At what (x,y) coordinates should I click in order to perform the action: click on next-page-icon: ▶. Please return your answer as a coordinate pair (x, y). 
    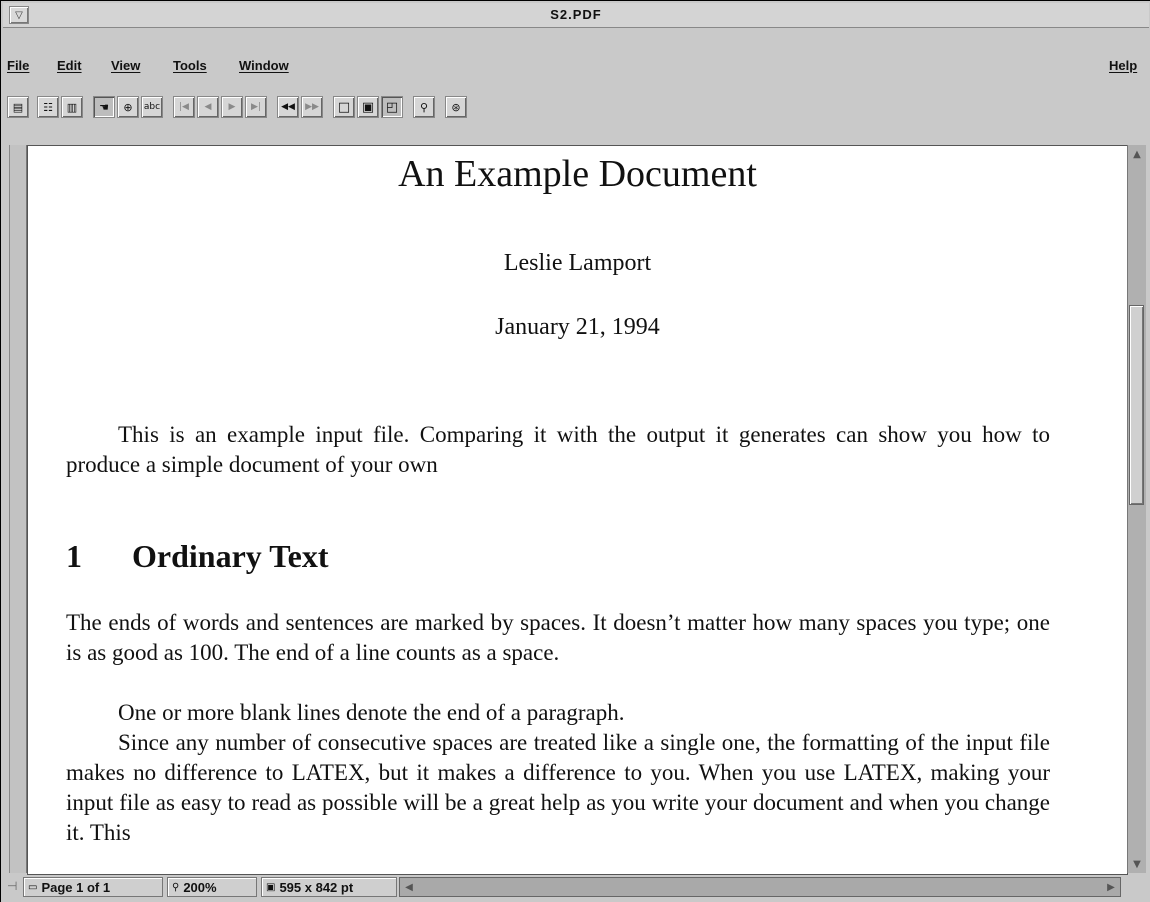
    Looking at the image, I should click on (232, 107).